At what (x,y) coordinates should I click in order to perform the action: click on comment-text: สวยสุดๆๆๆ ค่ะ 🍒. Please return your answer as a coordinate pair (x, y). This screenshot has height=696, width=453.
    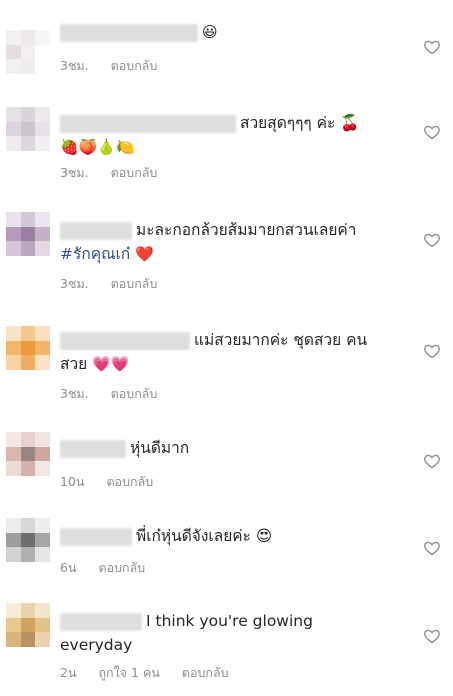
    Looking at the image, I should click on (300, 123).